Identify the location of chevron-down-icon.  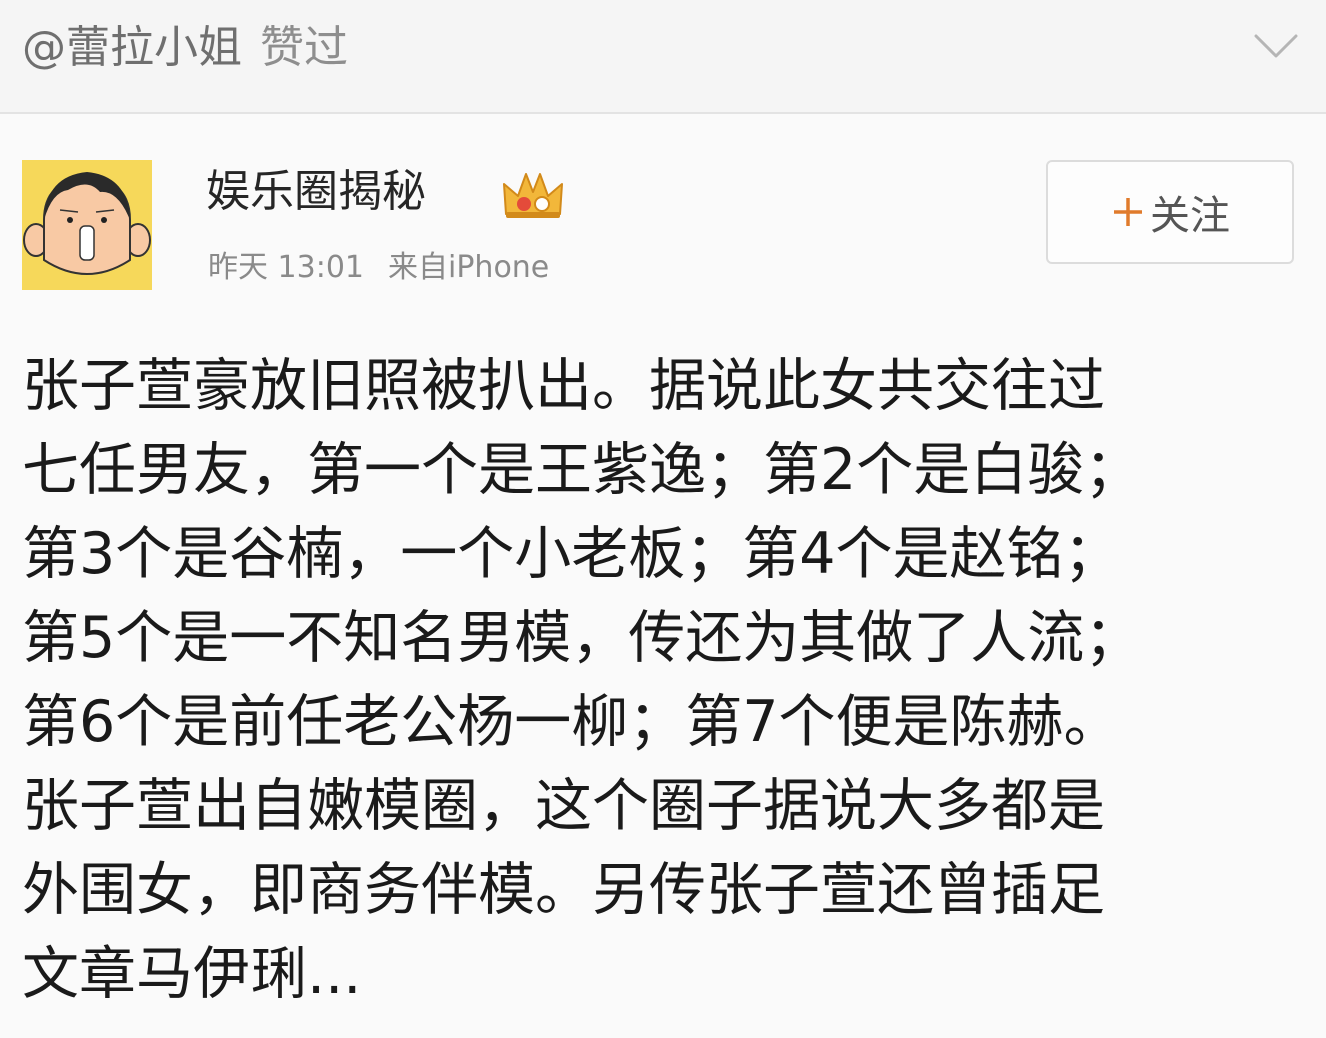
(1276, 46).